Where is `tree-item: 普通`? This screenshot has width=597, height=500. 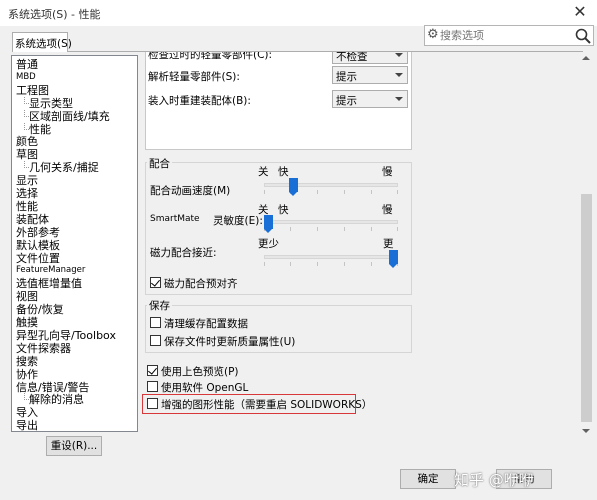 tree-item: 普通 is located at coordinates (27, 64).